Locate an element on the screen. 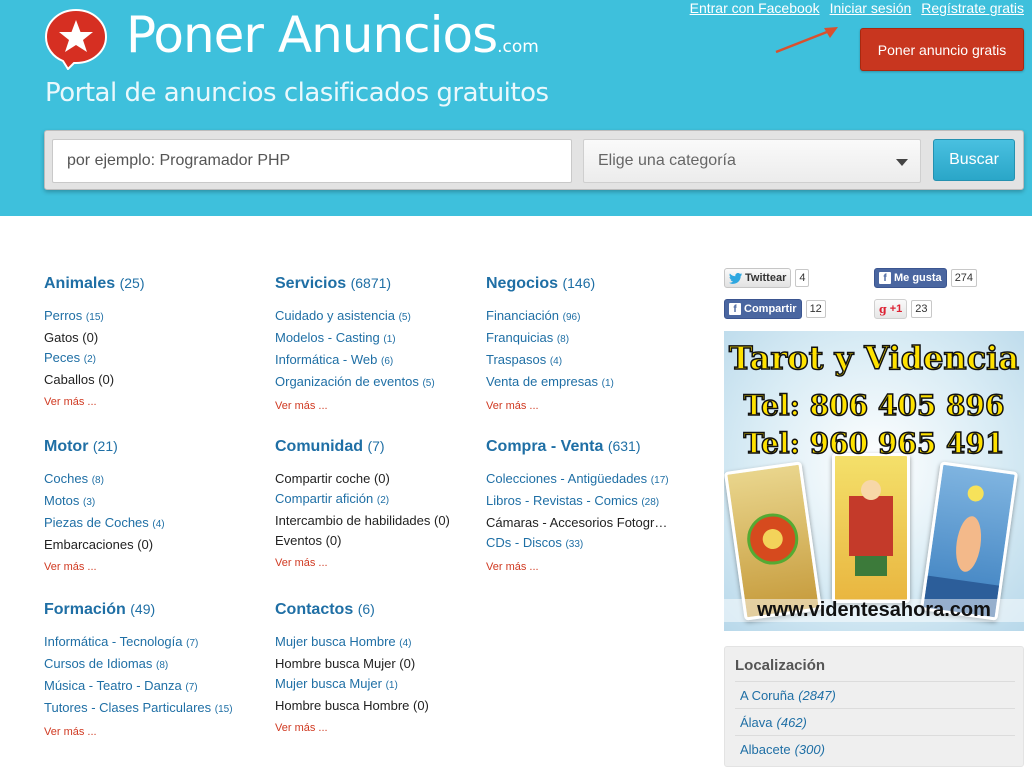  logo-star-icon is located at coordinates (76, 39).